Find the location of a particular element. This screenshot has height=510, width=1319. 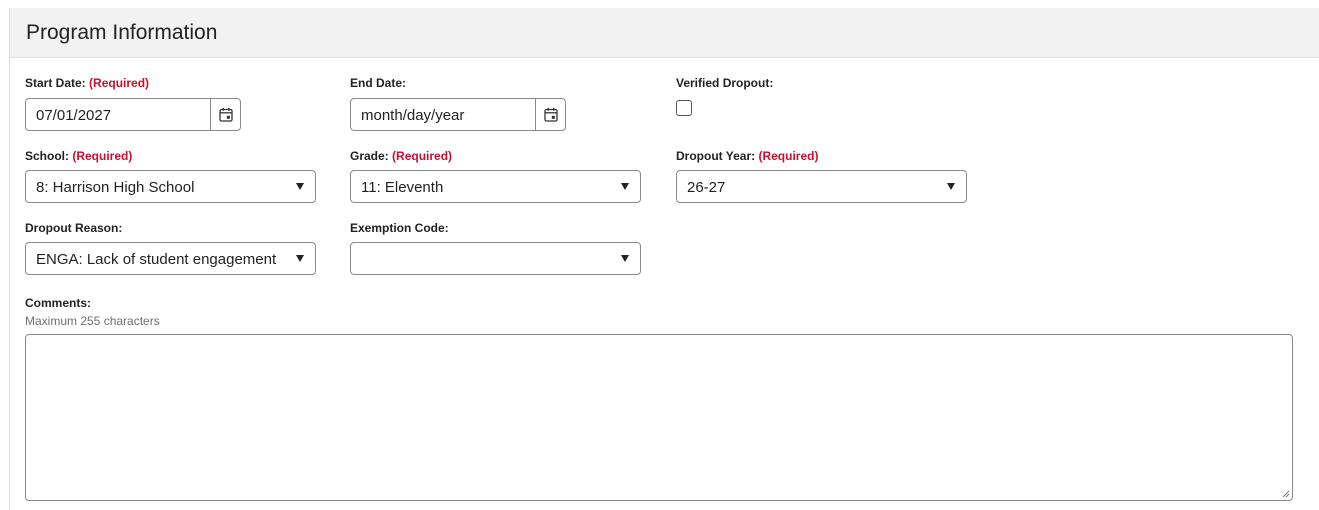

school-label: School: (Required) is located at coordinates (79, 156).